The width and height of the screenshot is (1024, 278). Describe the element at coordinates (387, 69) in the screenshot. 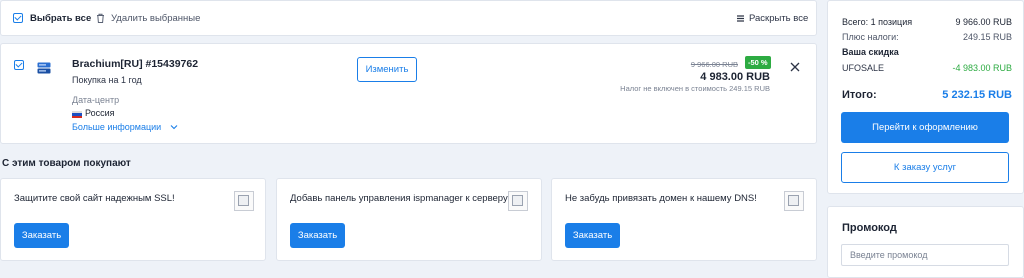

I see `change-button: Изменить` at that location.